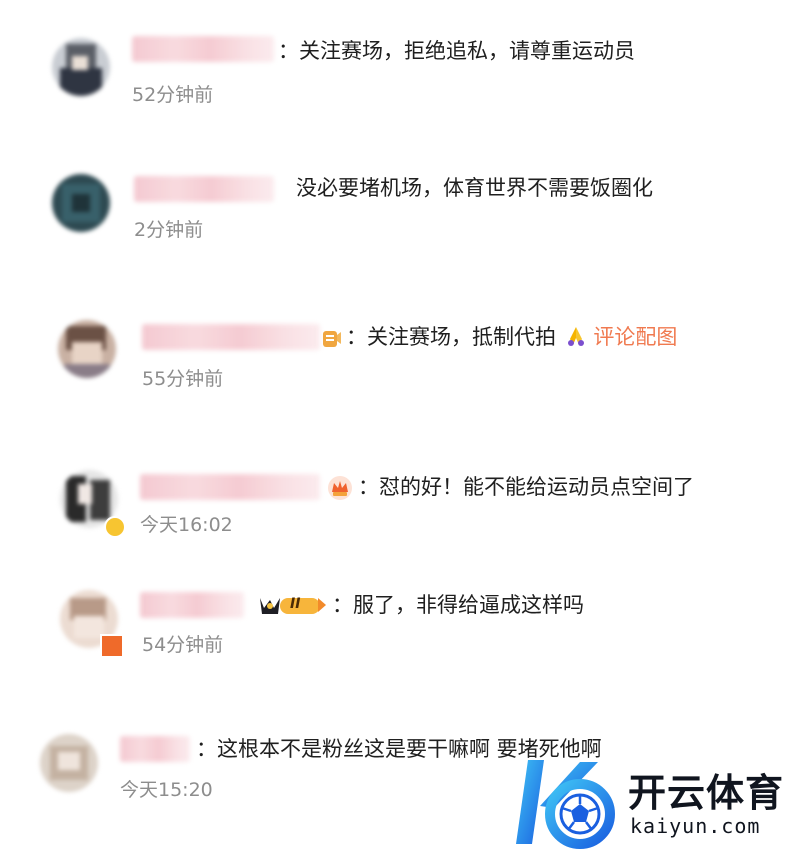 This screenshot has width=797, height=866. I want to click on comment-text: ：怼的好！能不能给运动员点空间了, so click(526, 487).